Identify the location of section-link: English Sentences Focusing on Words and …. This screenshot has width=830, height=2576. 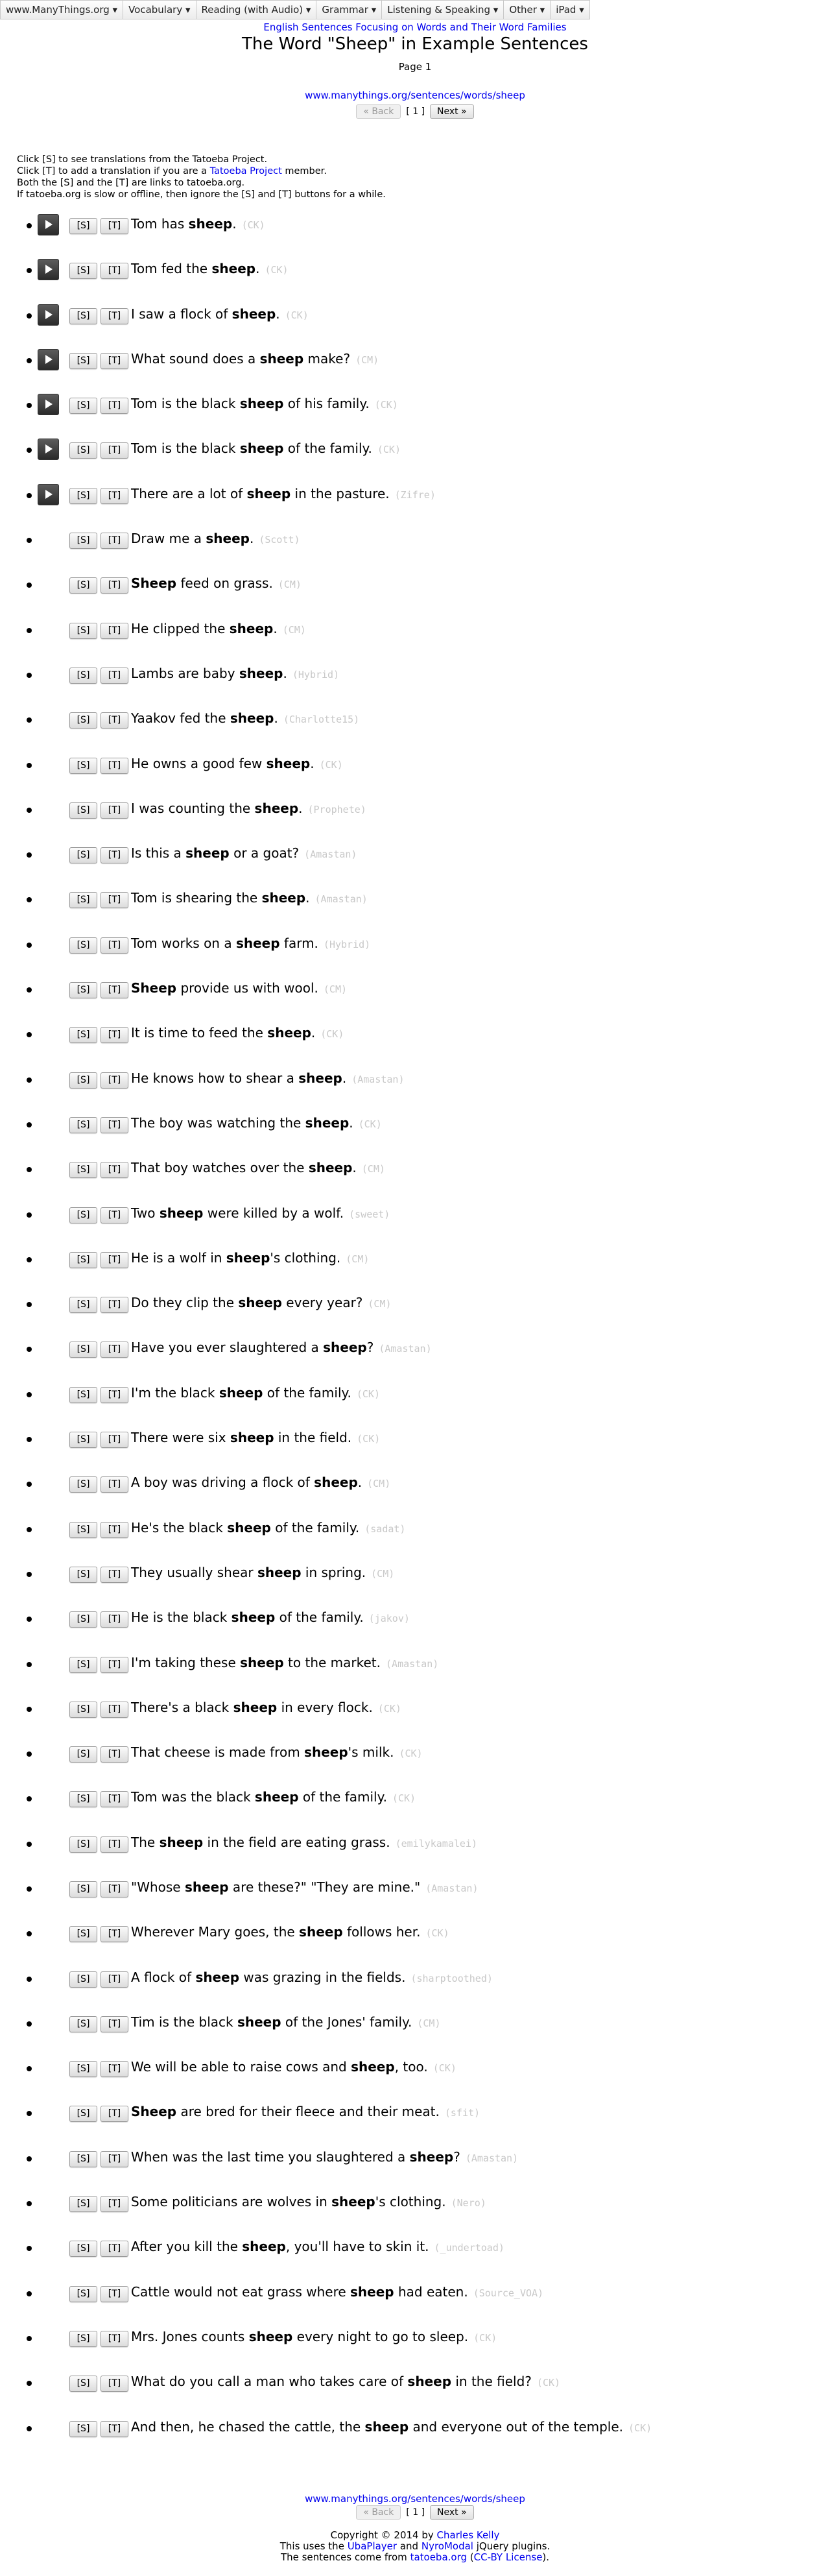
(414, 27).